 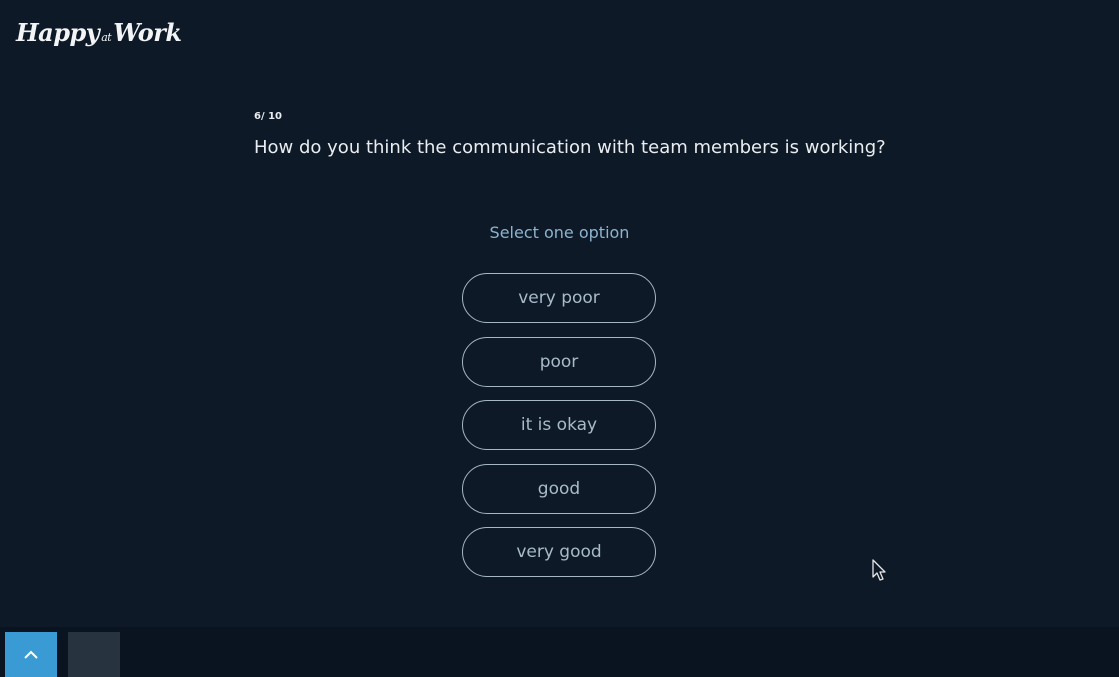 What do you see at coordinates (879, 570) in the screenshot?
I see `mouse-pointer-icon` at bounding box center [879, 570].